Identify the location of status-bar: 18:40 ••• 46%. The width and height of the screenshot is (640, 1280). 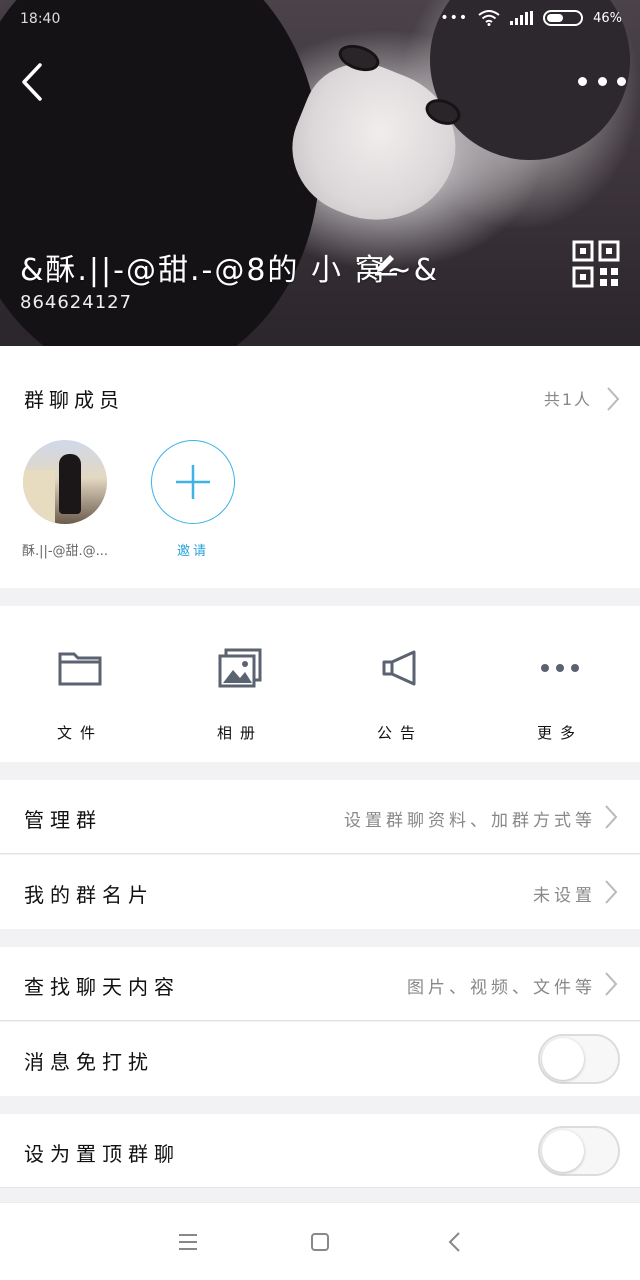
(320, 20).